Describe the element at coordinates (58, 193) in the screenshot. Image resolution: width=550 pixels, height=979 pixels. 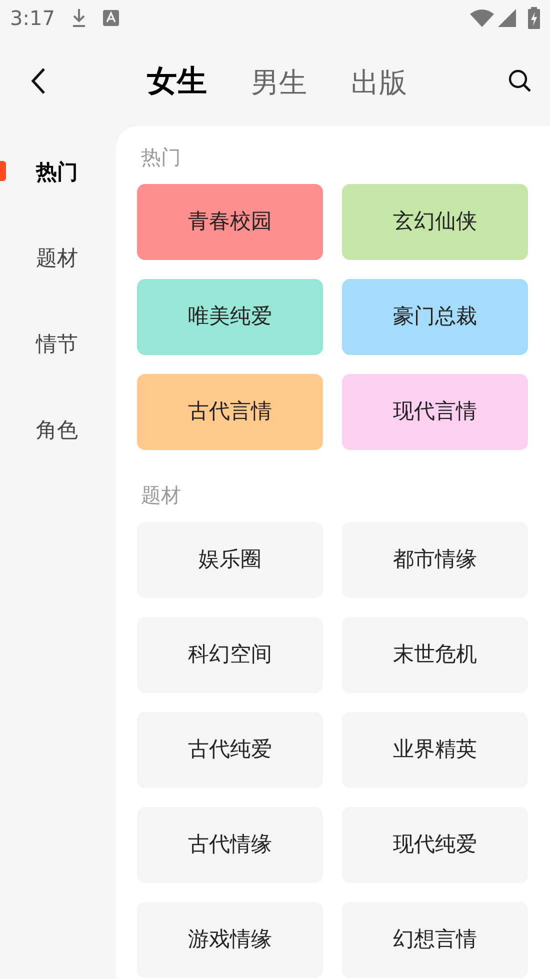
I see `sidebar-item: 热门` at that location.